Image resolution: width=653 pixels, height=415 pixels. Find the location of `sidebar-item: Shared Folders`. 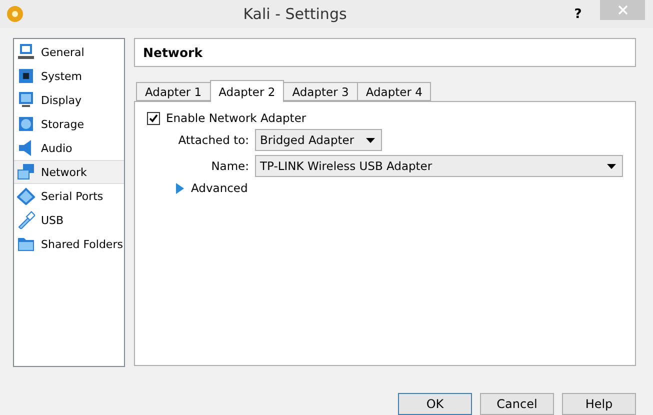

sidebar-item: Shared Folders is located at coordinates (69, 244).